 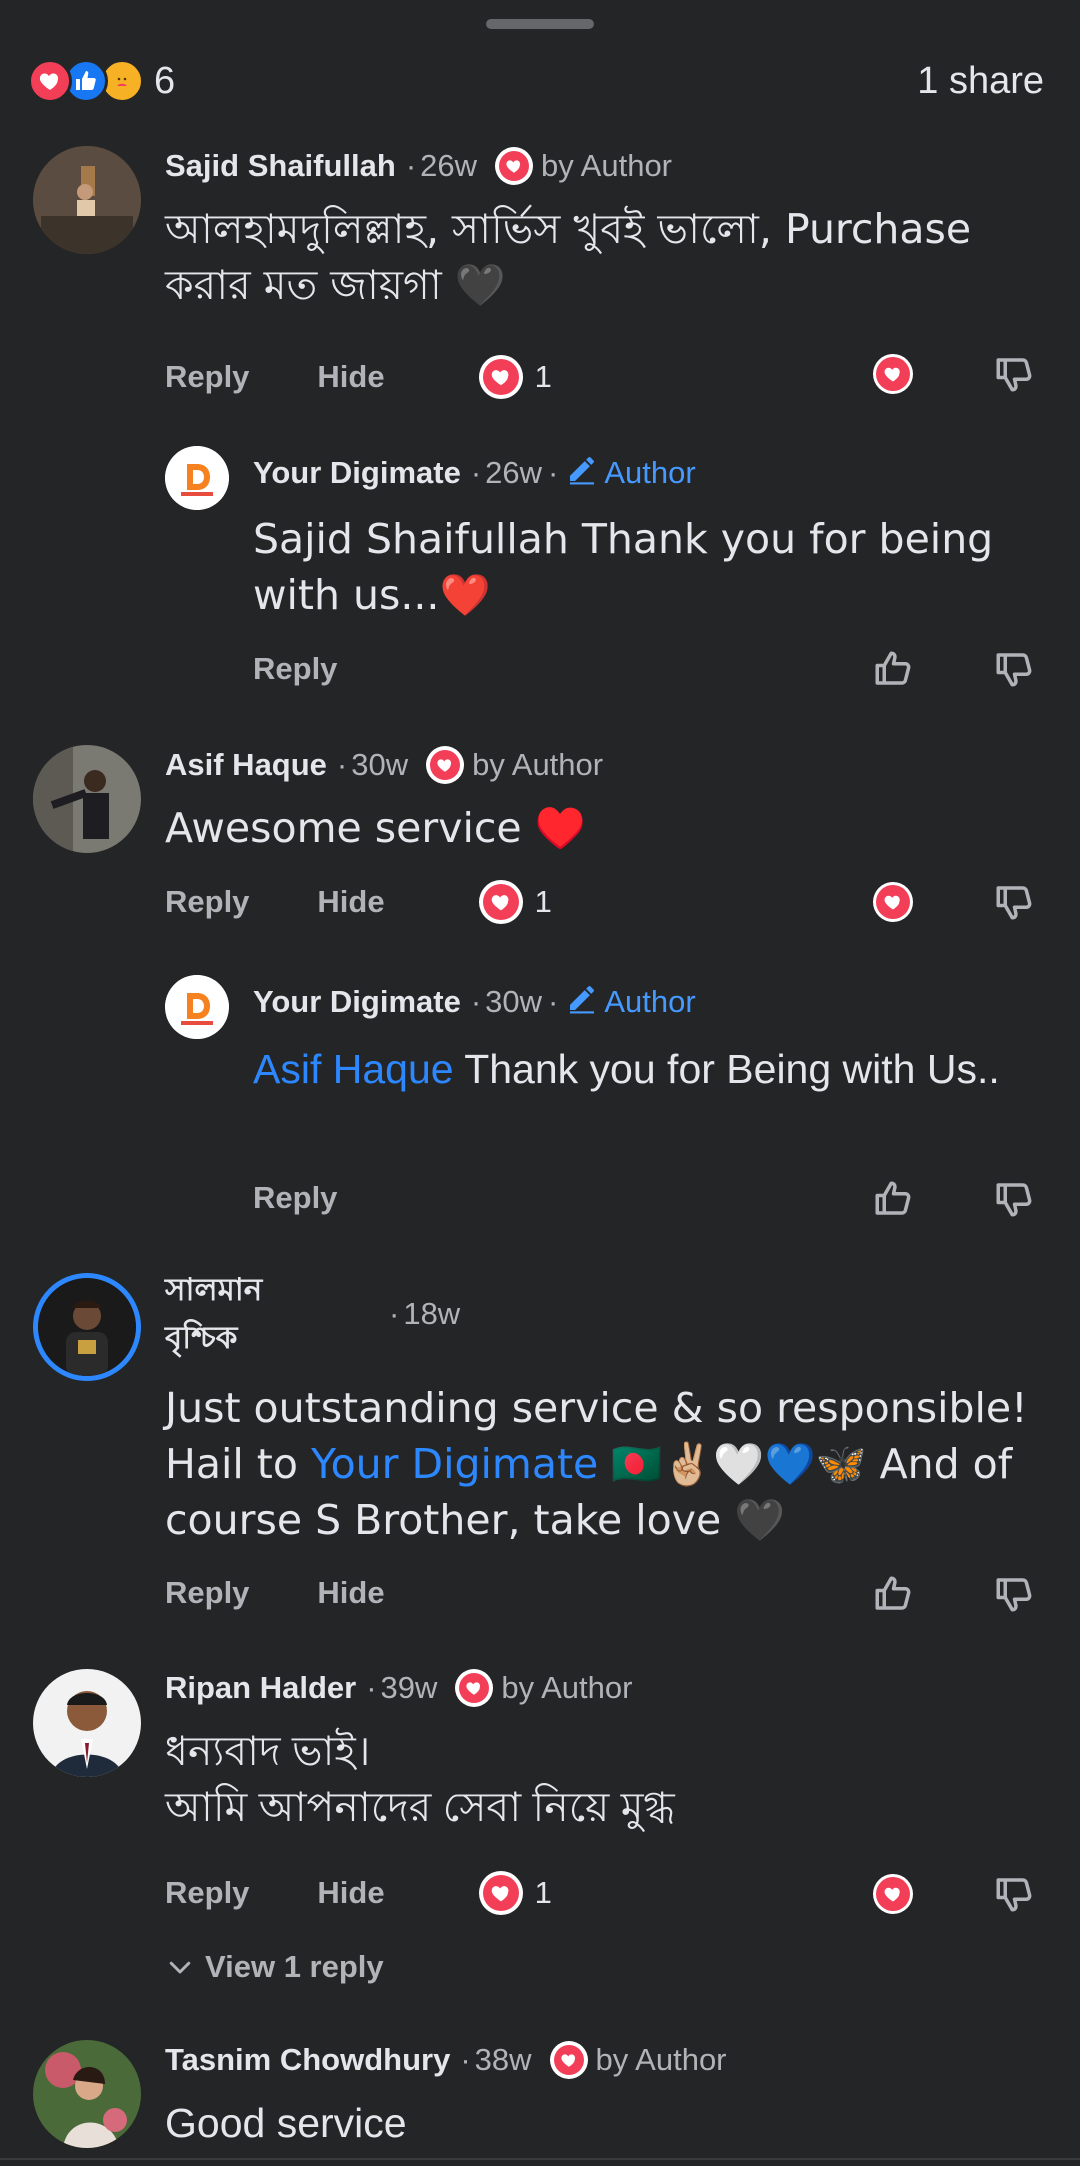 What do you see at coordinates (540, 2159) in the screenshot?
I see `bottom-divider` at bounding box center [540, 2159].